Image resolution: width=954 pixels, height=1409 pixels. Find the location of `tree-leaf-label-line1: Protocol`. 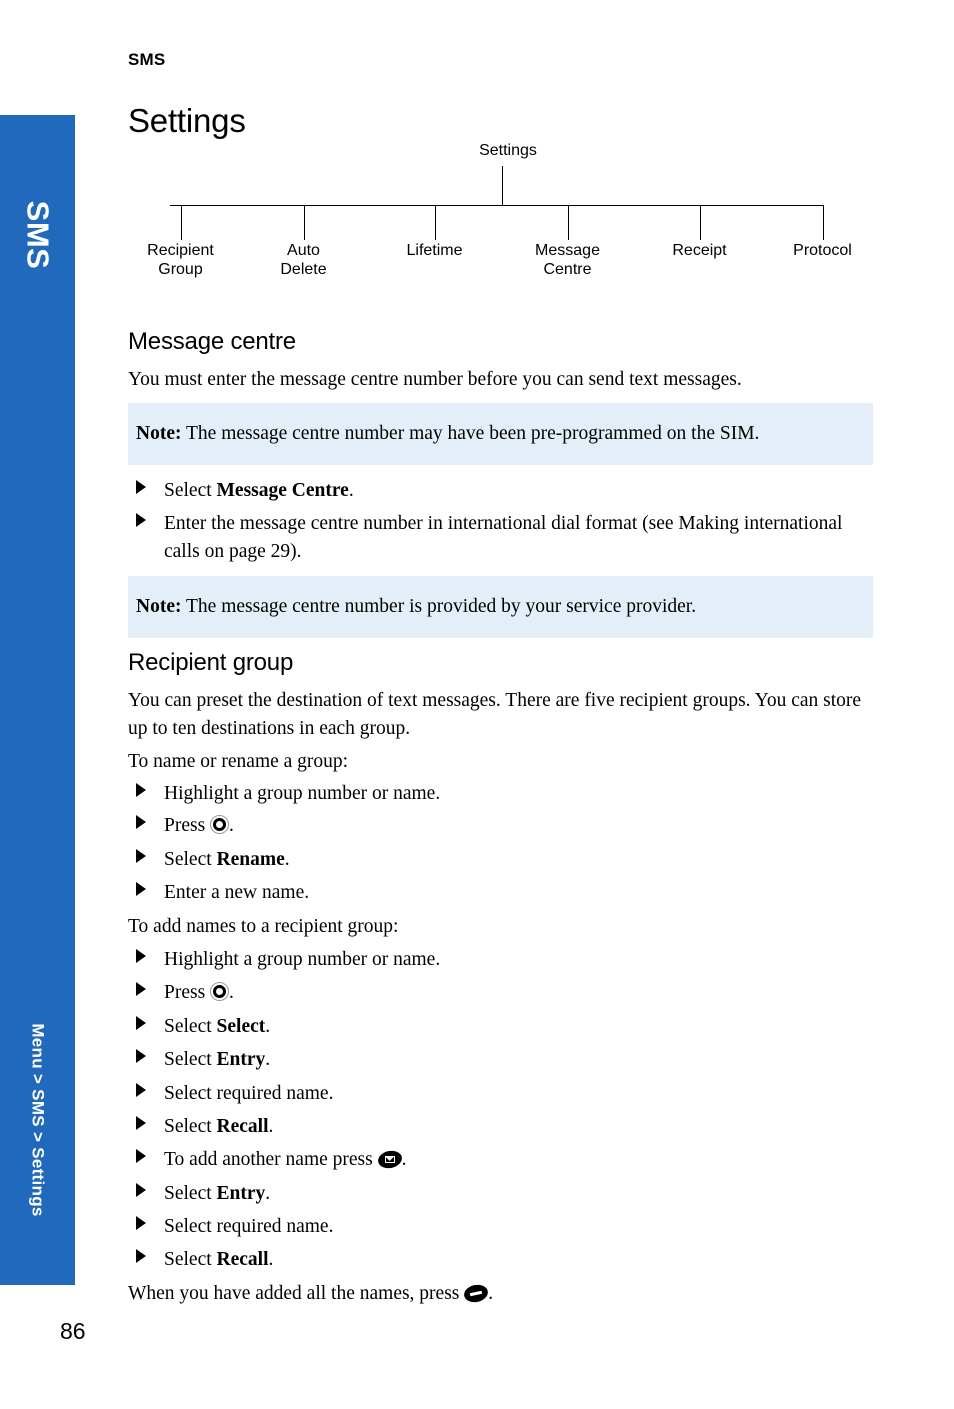

tree-leaf-label-line1: Protocol is located at coordinates (822, 250).